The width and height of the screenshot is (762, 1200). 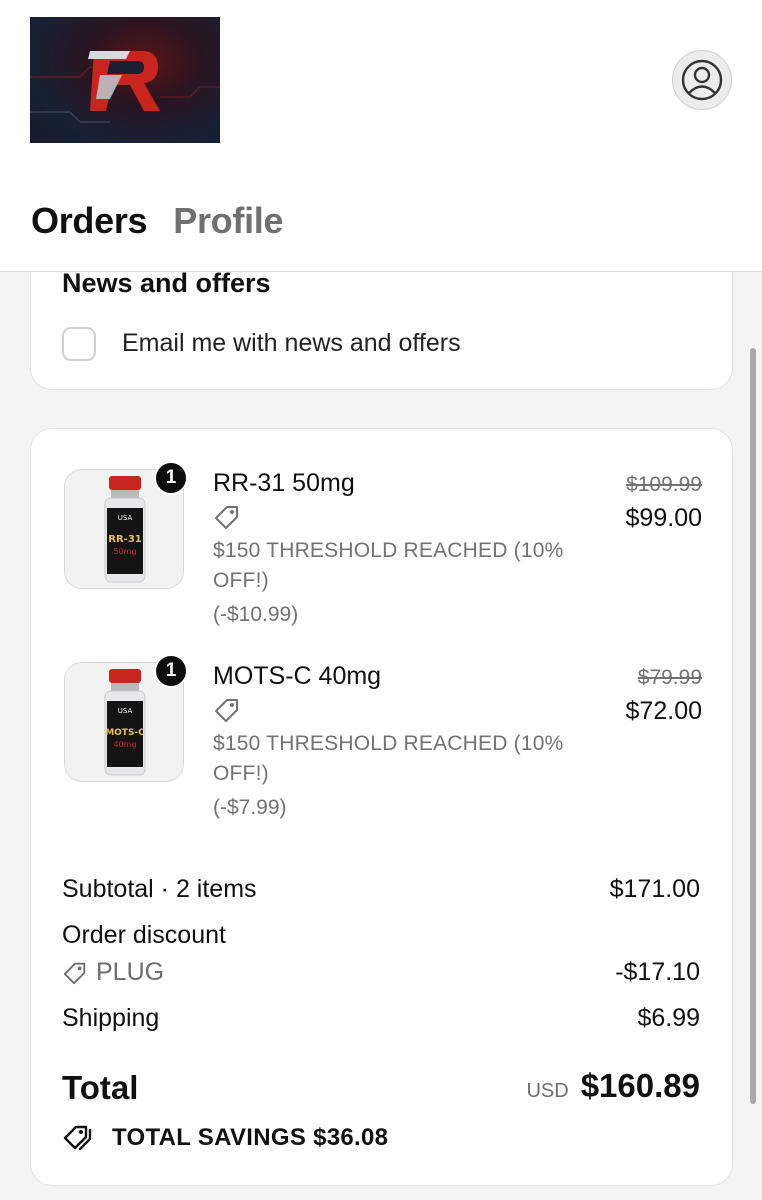 I want to click on discount-amount: (-$7.99), so click(x=250, y=807).